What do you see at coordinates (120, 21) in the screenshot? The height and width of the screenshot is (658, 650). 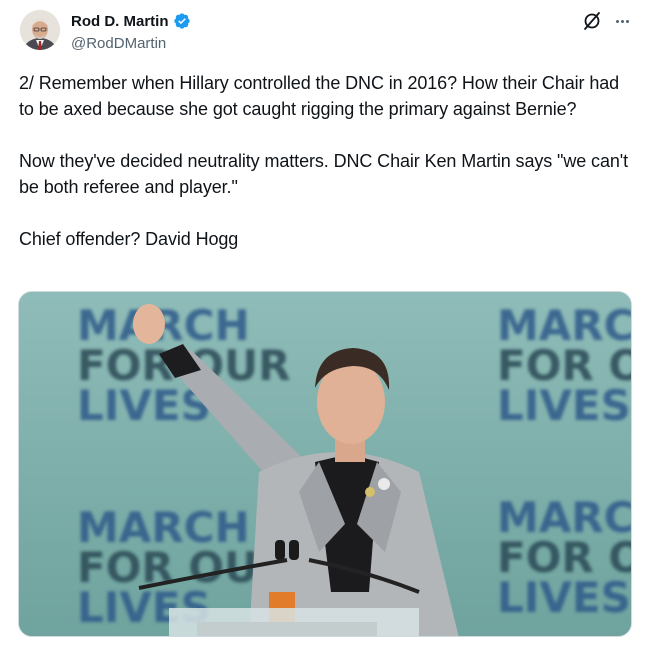 I see `author-name: Rod D. Martin` at bounding box center [120, 21].